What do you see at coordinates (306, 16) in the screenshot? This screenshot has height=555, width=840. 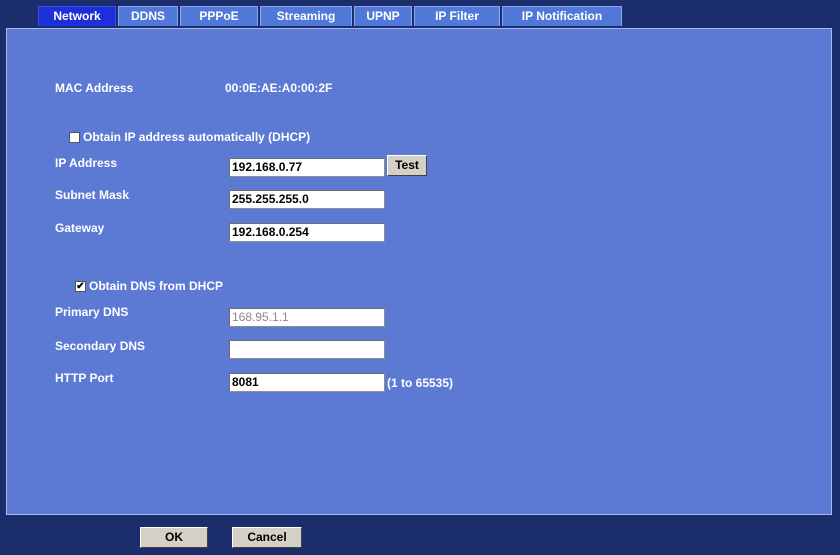 I see `tab-streaming: Streaming` at bounding box center [306, 16].